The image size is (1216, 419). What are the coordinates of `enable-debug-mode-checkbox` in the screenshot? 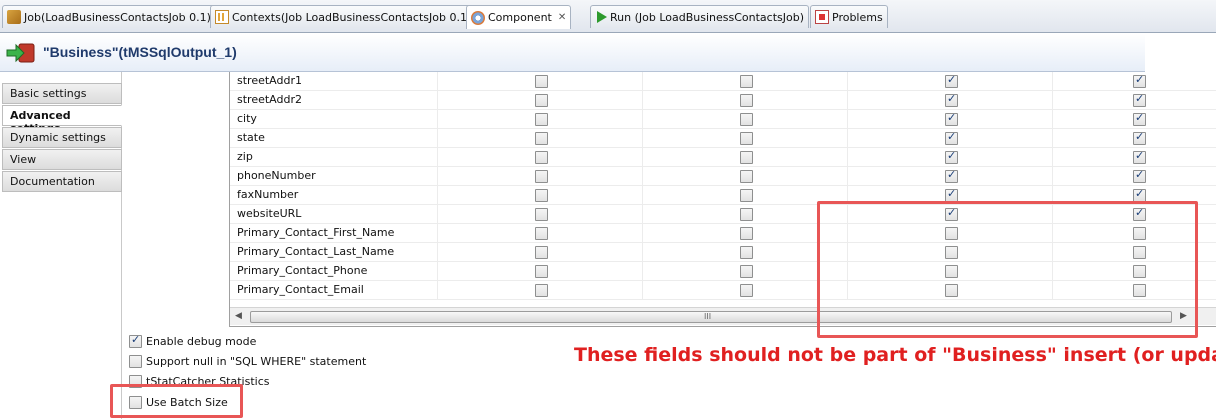 It's located at (135, 340).